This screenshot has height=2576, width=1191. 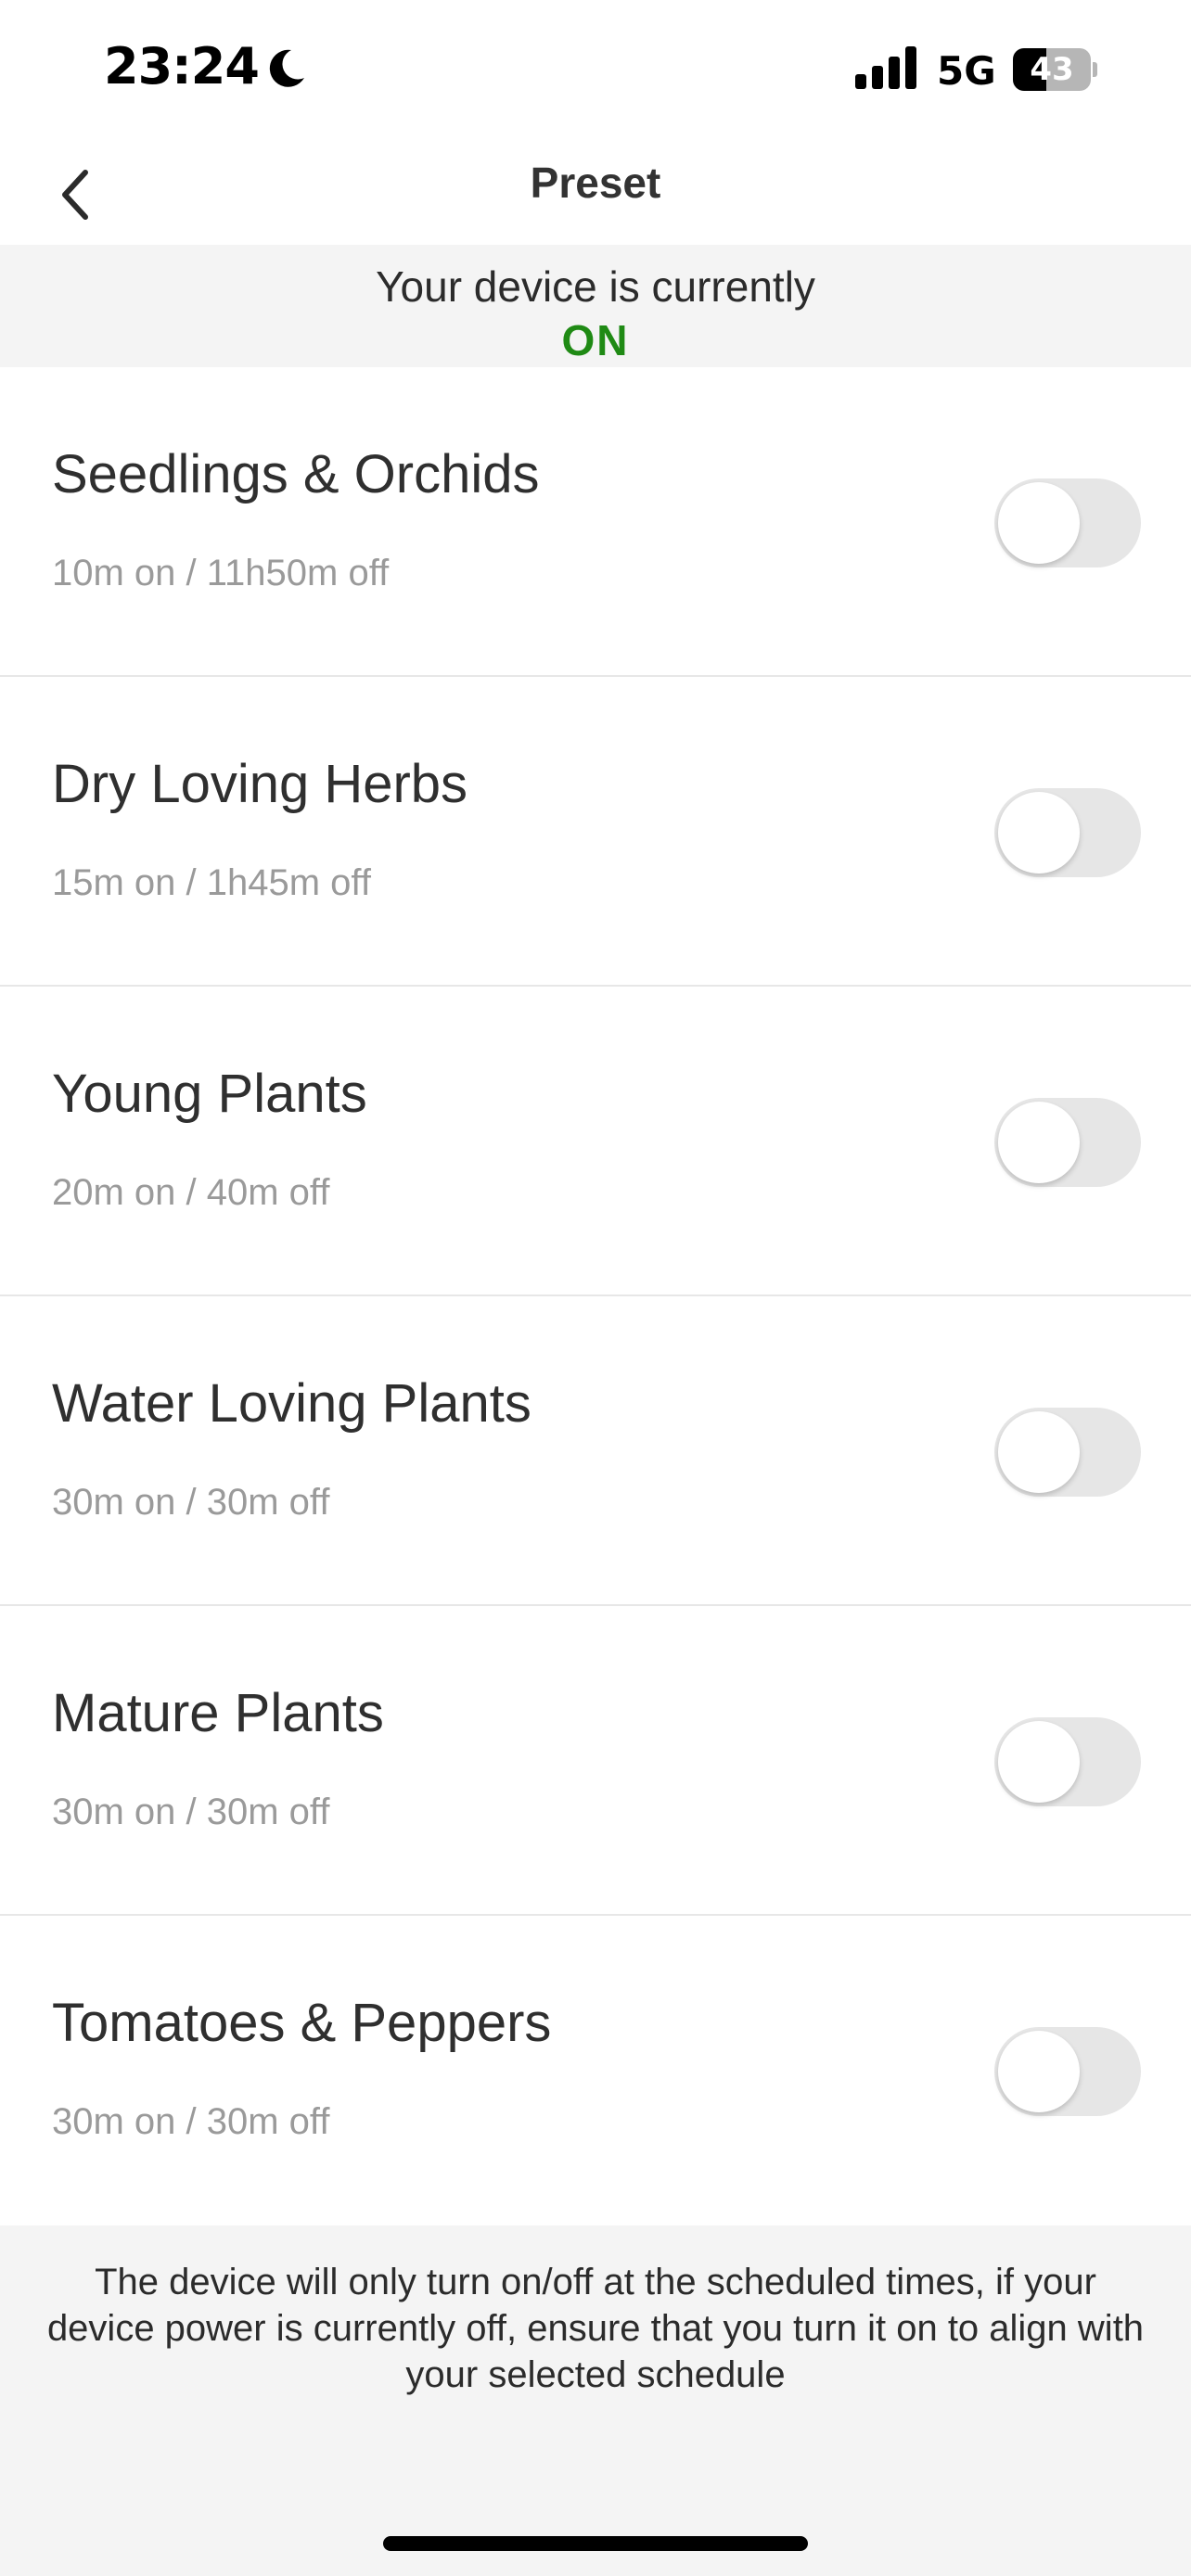 What do you see at coordinates (1052, 69) in the screenshot?
I see `battery-level: 43` at bounding box center [1052, 69].